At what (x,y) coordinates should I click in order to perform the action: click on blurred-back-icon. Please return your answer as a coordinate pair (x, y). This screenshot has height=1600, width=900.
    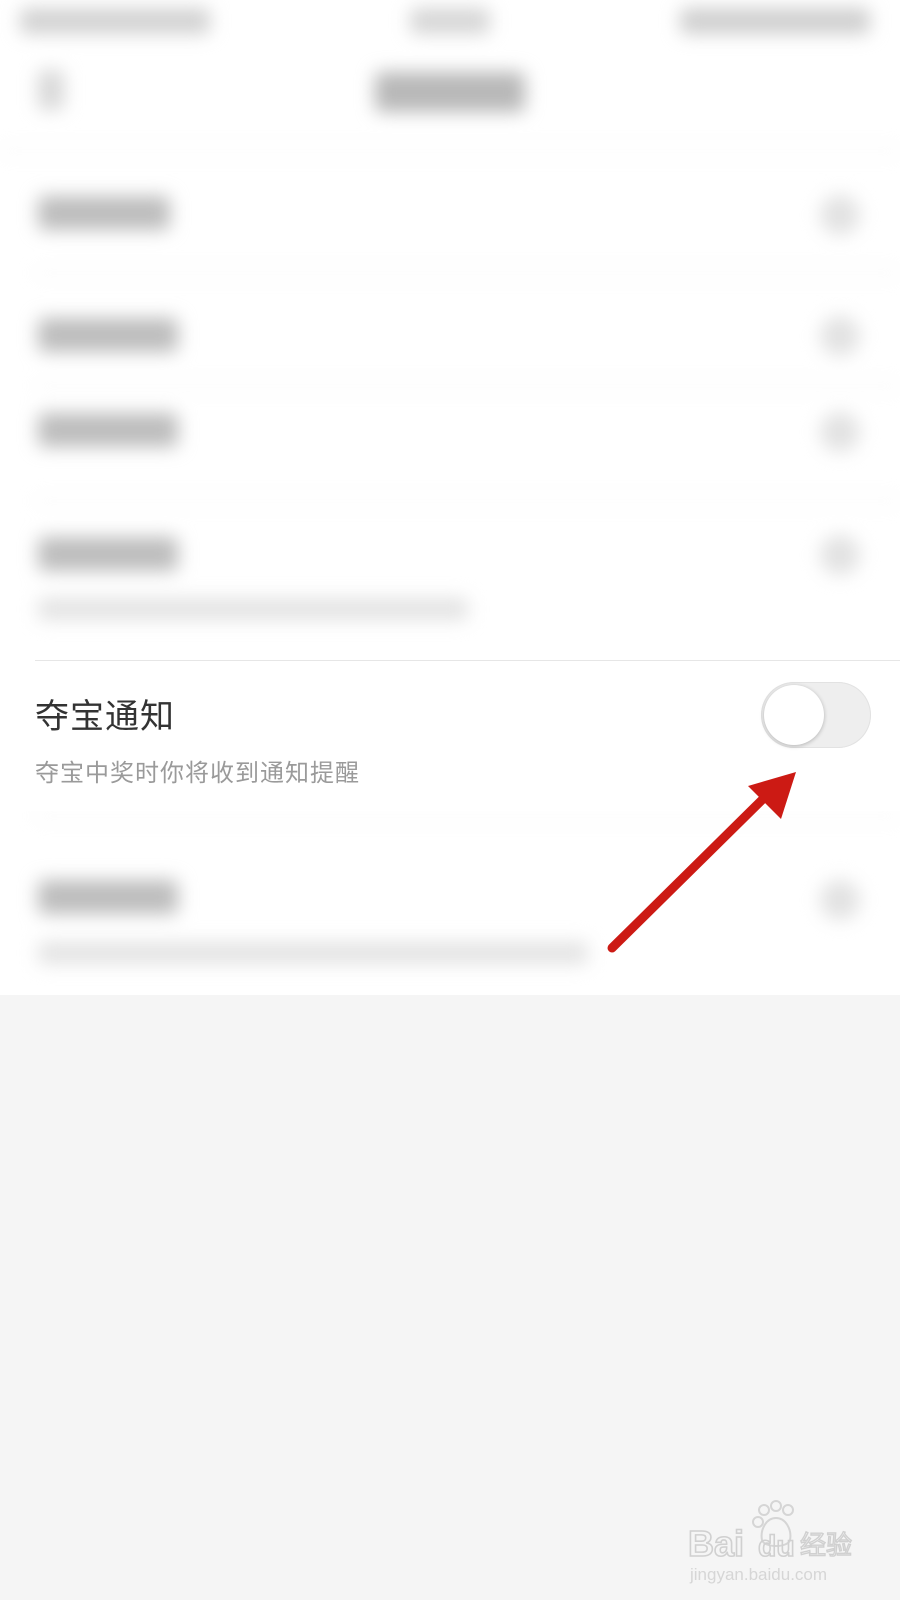
    Looking at the image, I should click on (51, 90).